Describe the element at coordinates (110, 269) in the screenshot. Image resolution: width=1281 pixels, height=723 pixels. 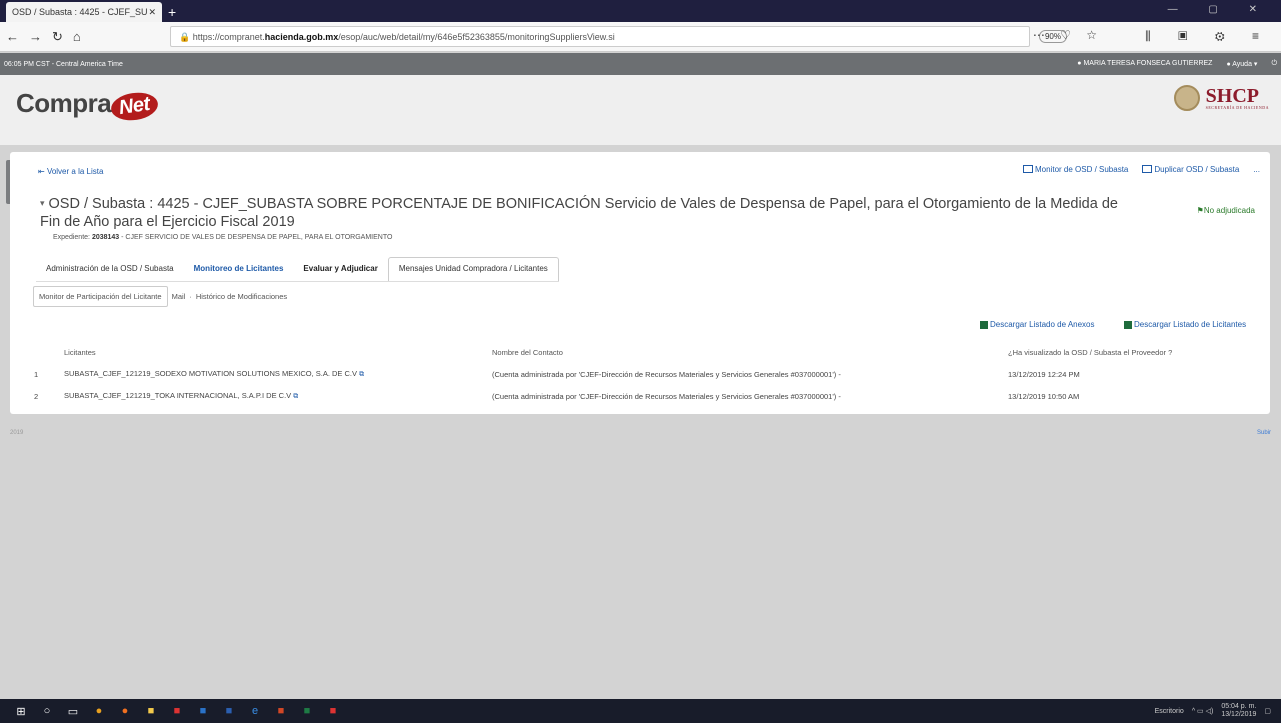
I see `tab-administracion: Administración de la OSD / Subasta` at that location.